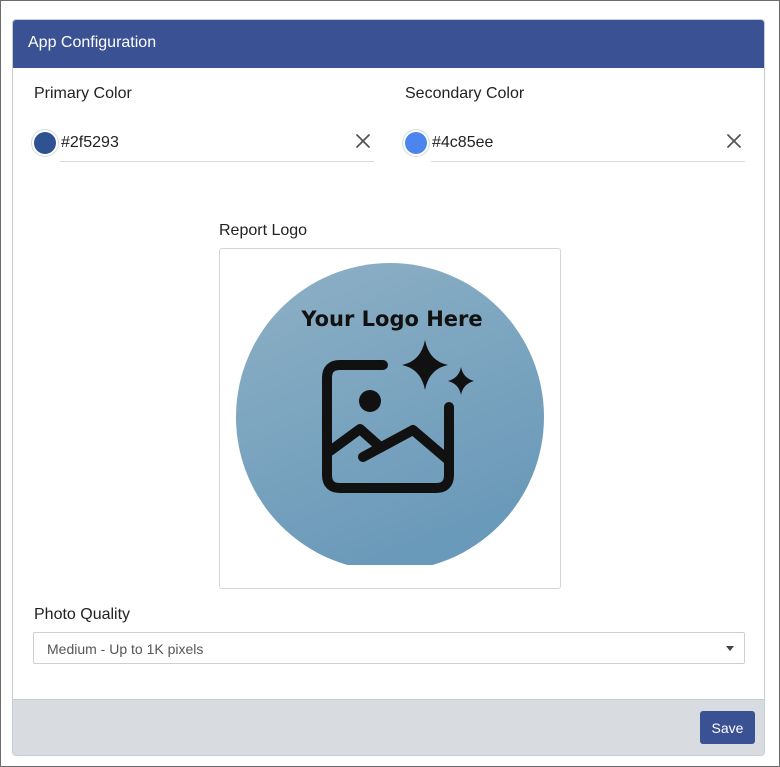 This screenshot has width=780, height=767. I want to click on secondary-color-swatch, so click(416, 143).